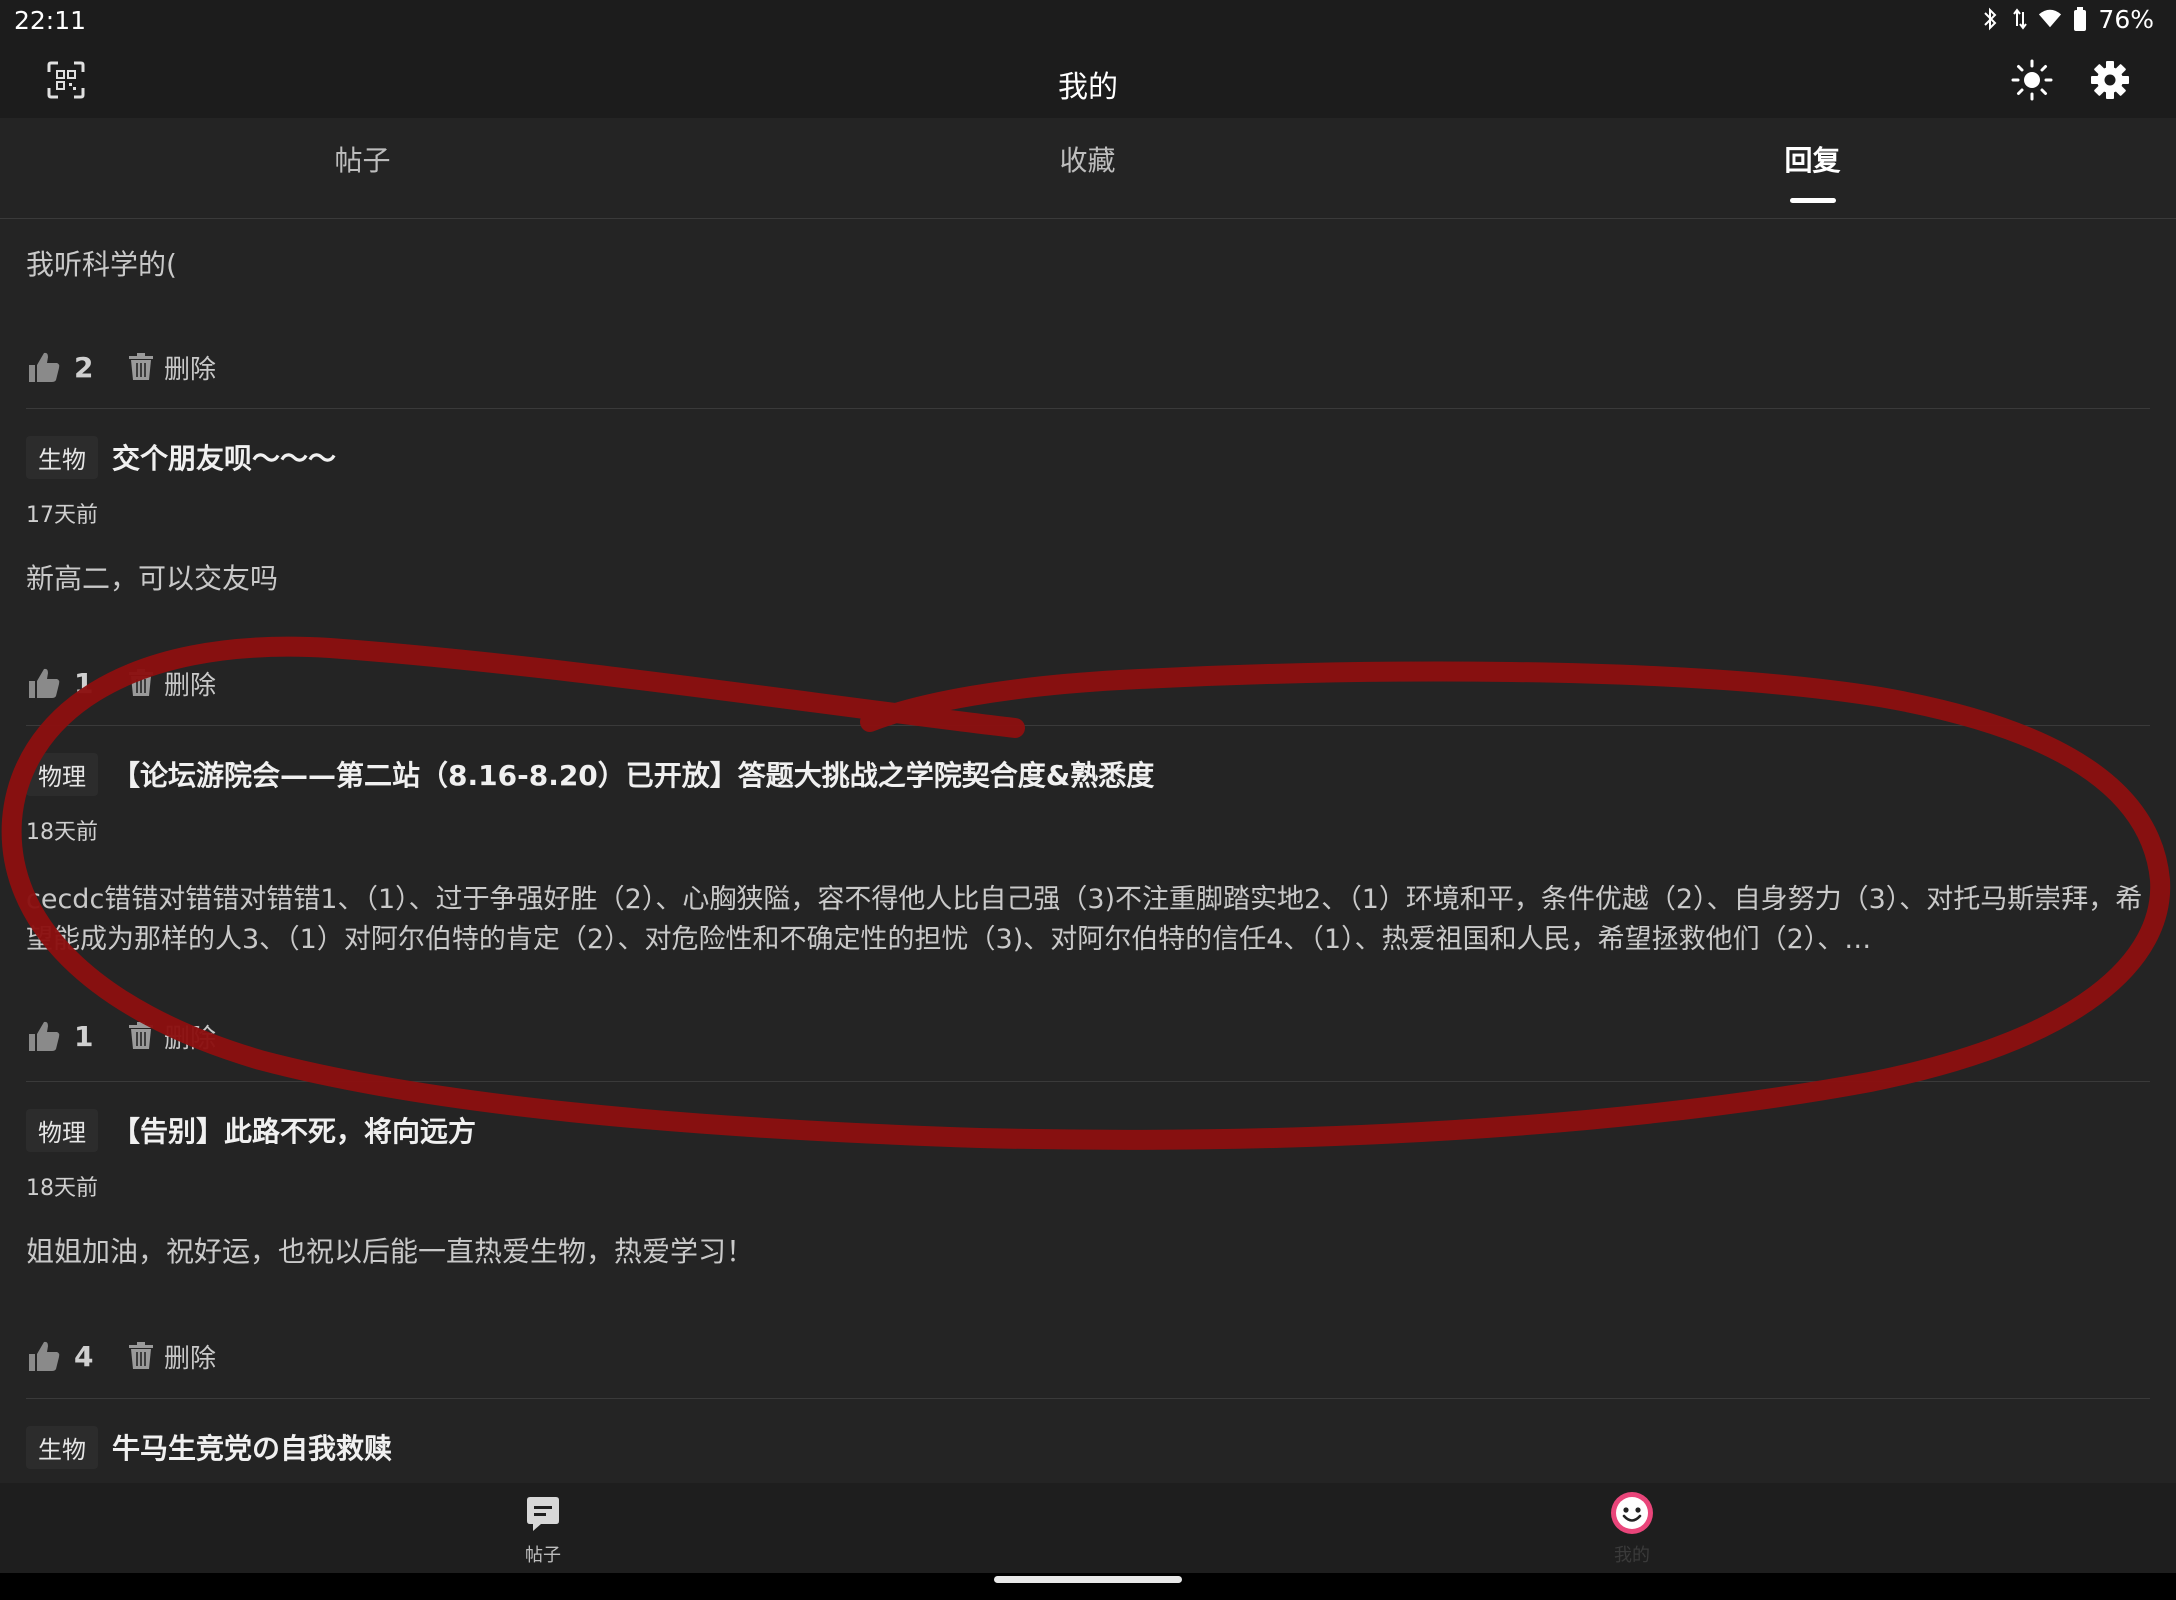 The width and height of the screenshot is (2176, 1600). Describe the element at coordinates (2126, 19) in the screenshot. I see `battery-percent: 76%` at that location.